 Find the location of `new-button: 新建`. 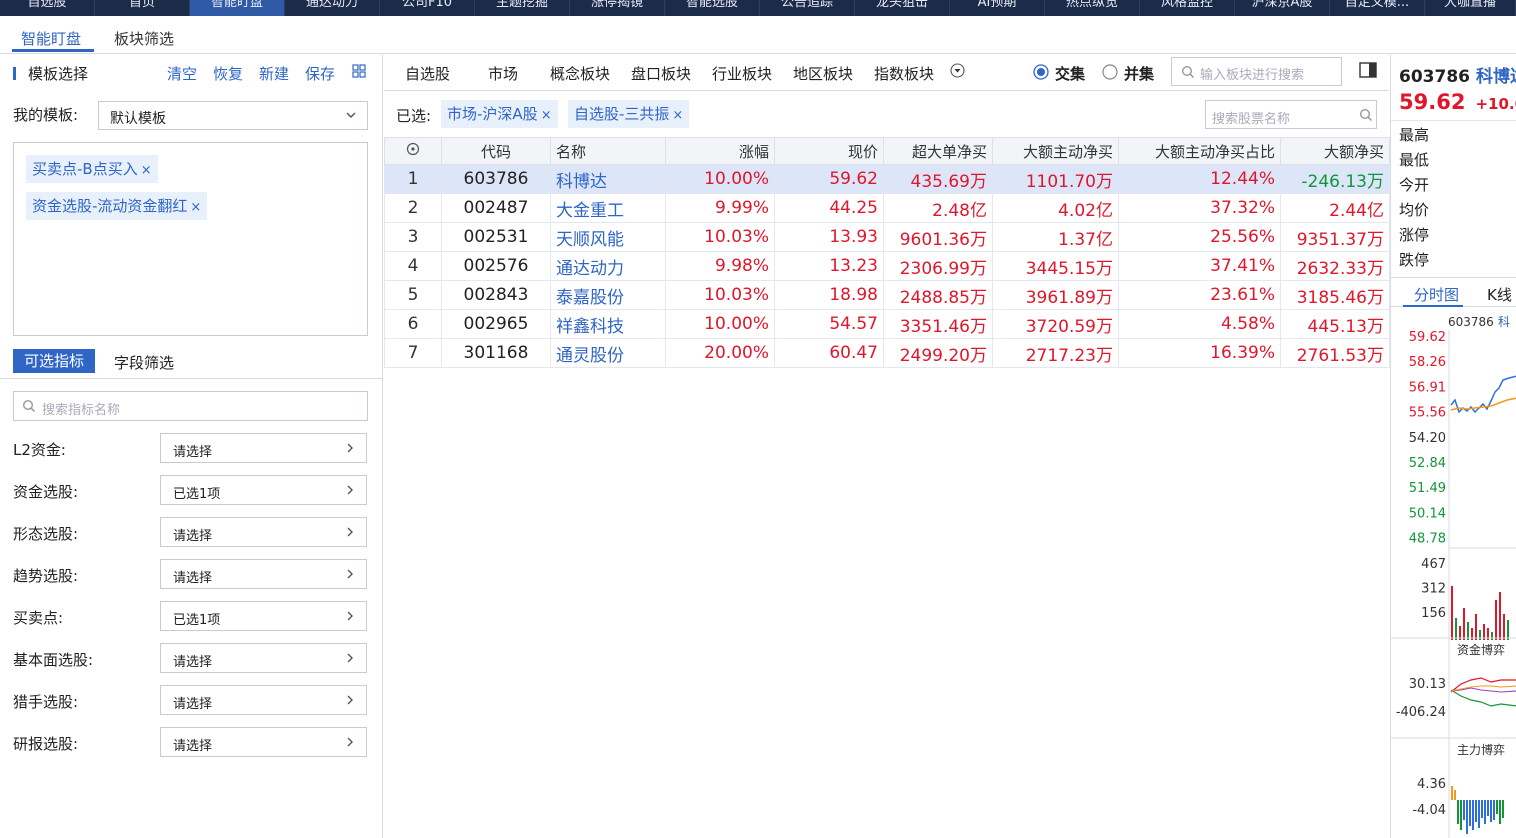

new-button: 新建 is located at coordinates (274, 73).